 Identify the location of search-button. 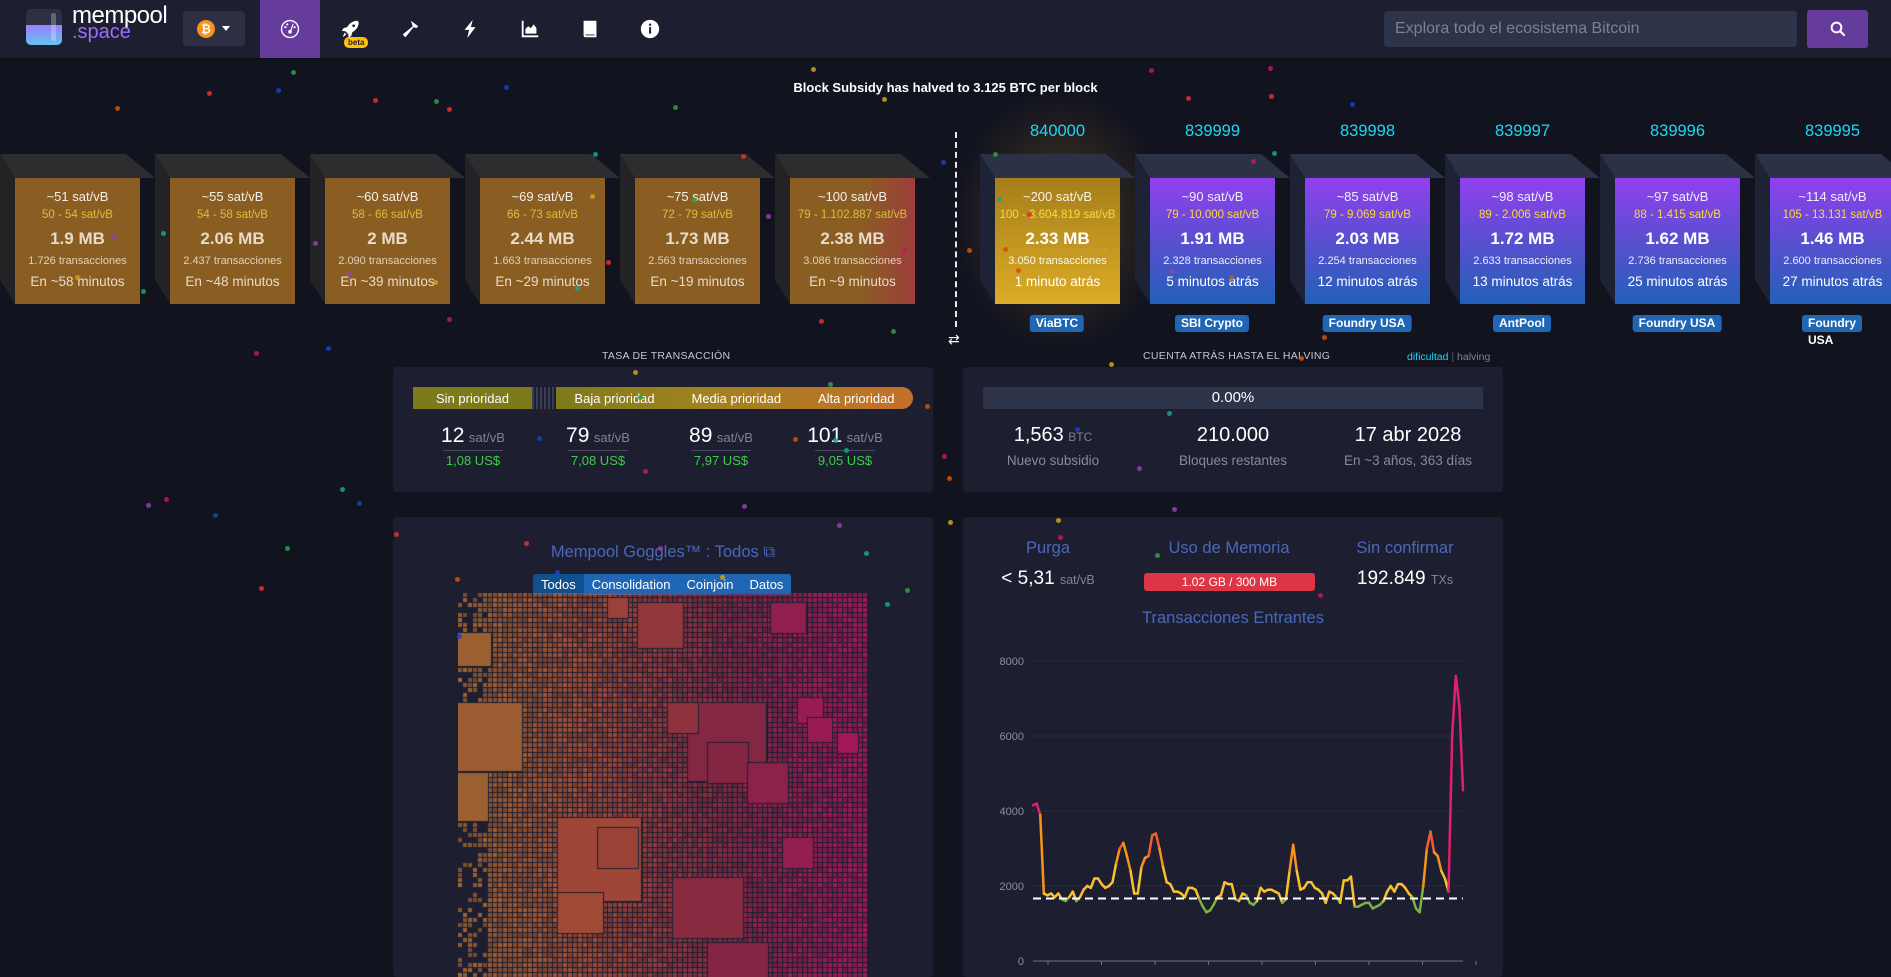
(1837, 29).